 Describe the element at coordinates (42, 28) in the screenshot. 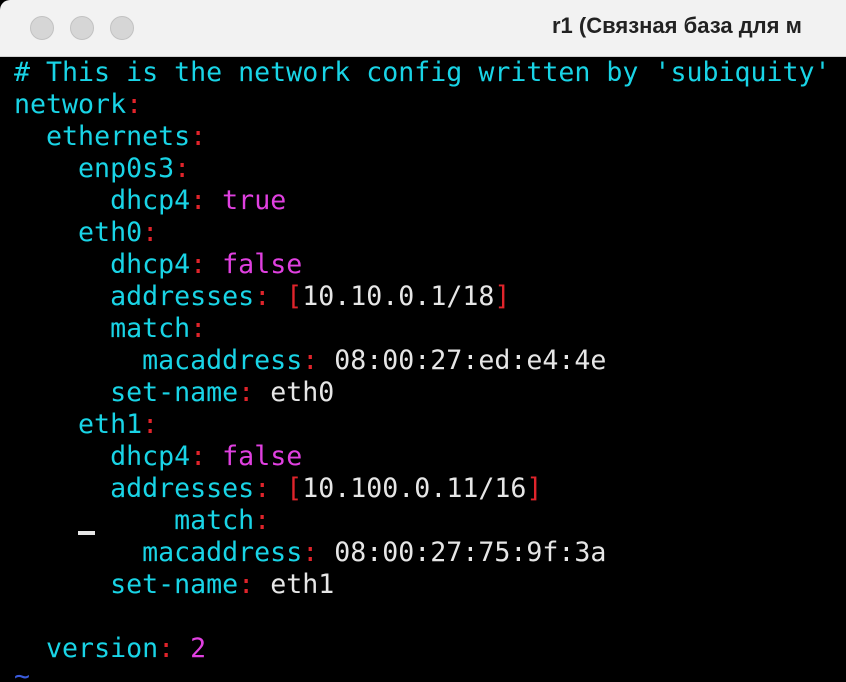

I see `close-window-button` at that location.